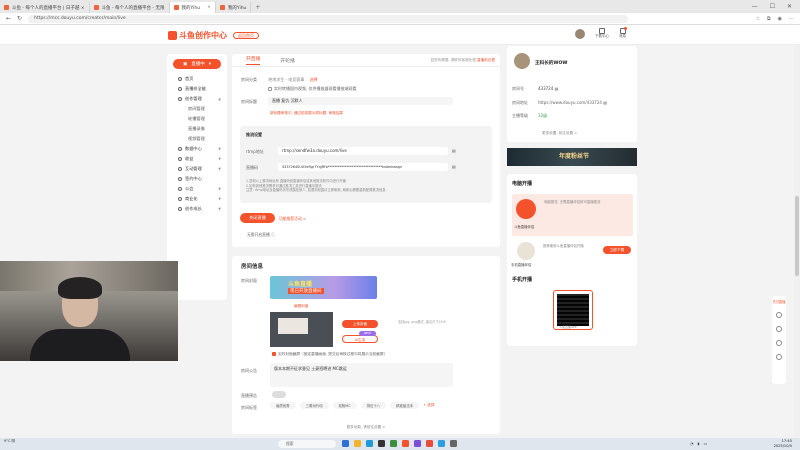  Describe the element at coordinates (559, 133) in the screenshot. I see `profile-more-link: 更多设置, 前往设置 >` at that location.